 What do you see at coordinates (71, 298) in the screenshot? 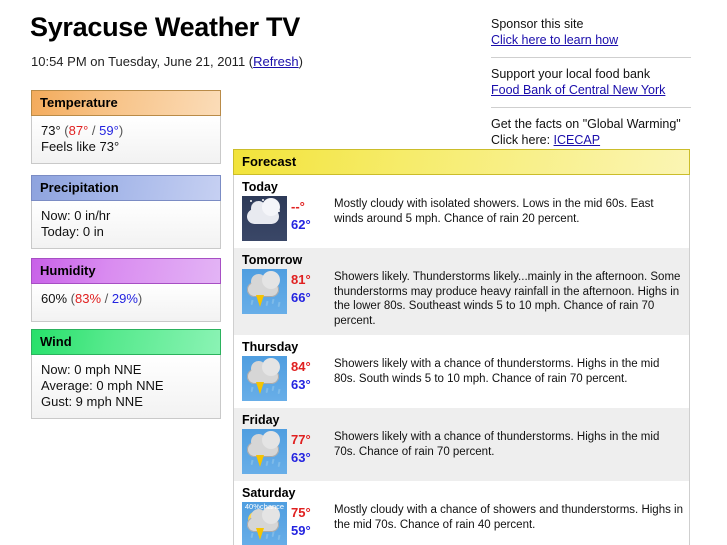
I see `humidity-paren-open: (` at bounding box center [71, 298].